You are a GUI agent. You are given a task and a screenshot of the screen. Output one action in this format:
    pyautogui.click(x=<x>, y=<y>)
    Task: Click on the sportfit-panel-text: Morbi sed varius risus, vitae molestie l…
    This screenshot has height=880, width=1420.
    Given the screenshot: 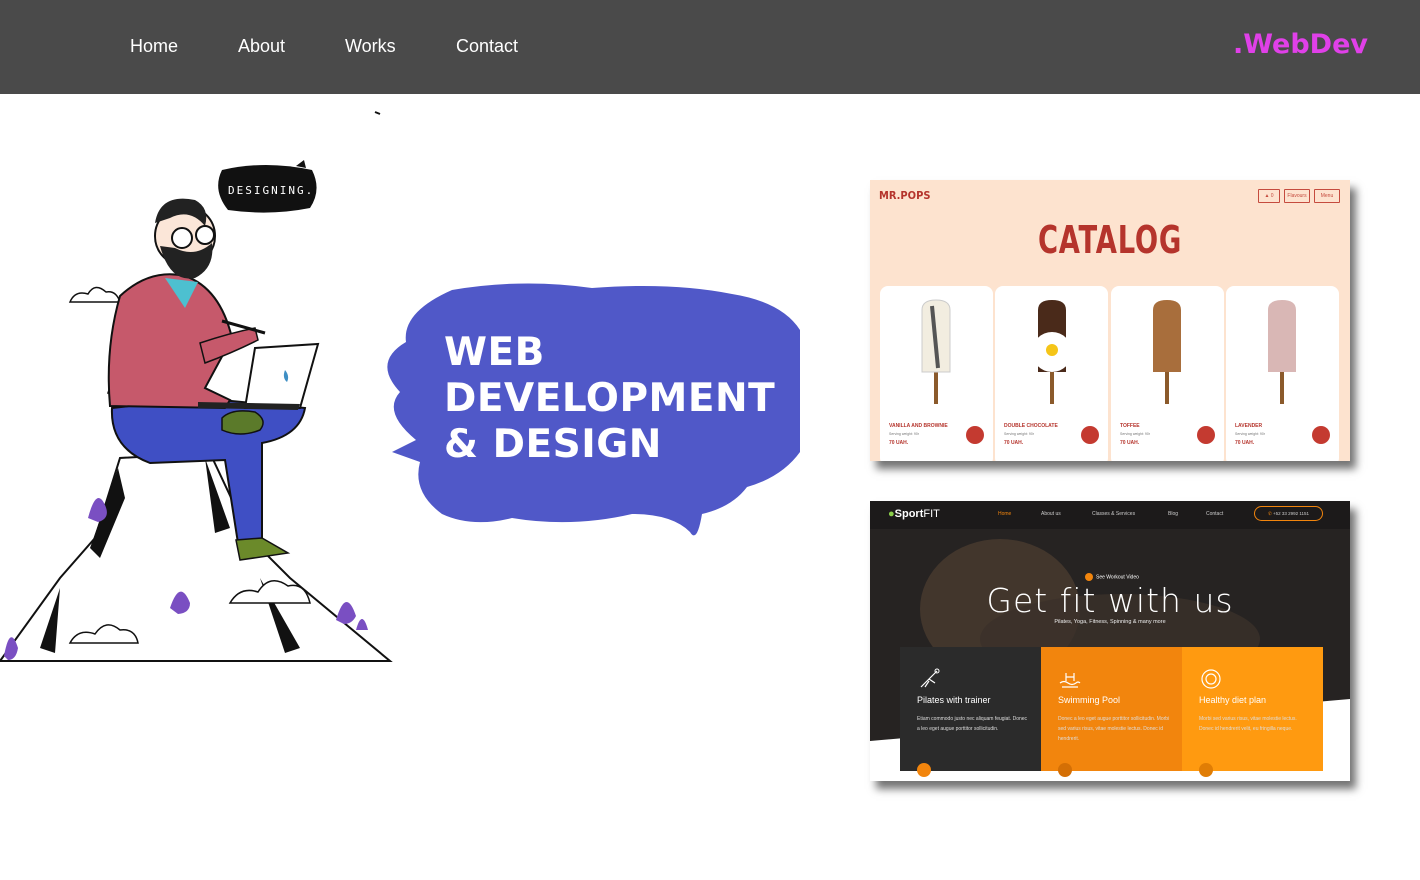 What is the action you would take?
    pyautogui.click(x=1248, y=724)
    